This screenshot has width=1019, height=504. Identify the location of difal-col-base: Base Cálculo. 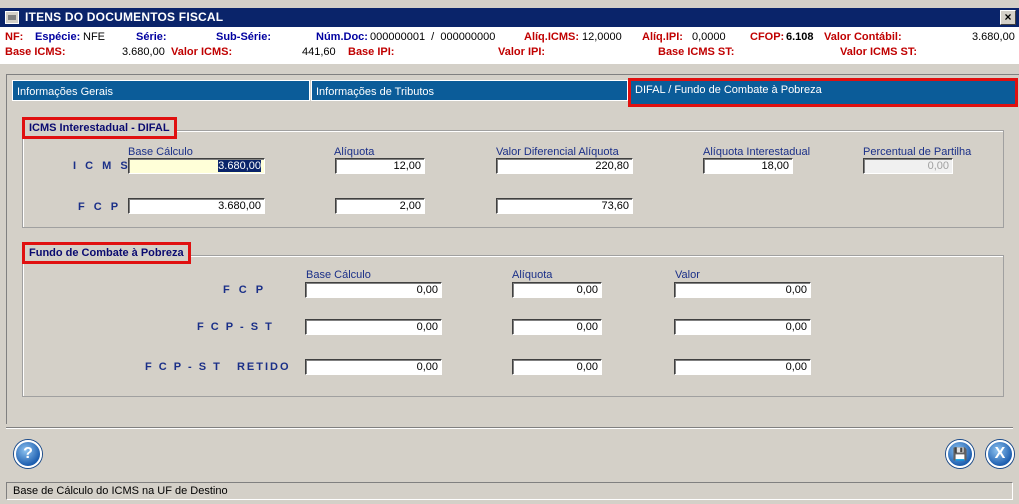
(160, 152).